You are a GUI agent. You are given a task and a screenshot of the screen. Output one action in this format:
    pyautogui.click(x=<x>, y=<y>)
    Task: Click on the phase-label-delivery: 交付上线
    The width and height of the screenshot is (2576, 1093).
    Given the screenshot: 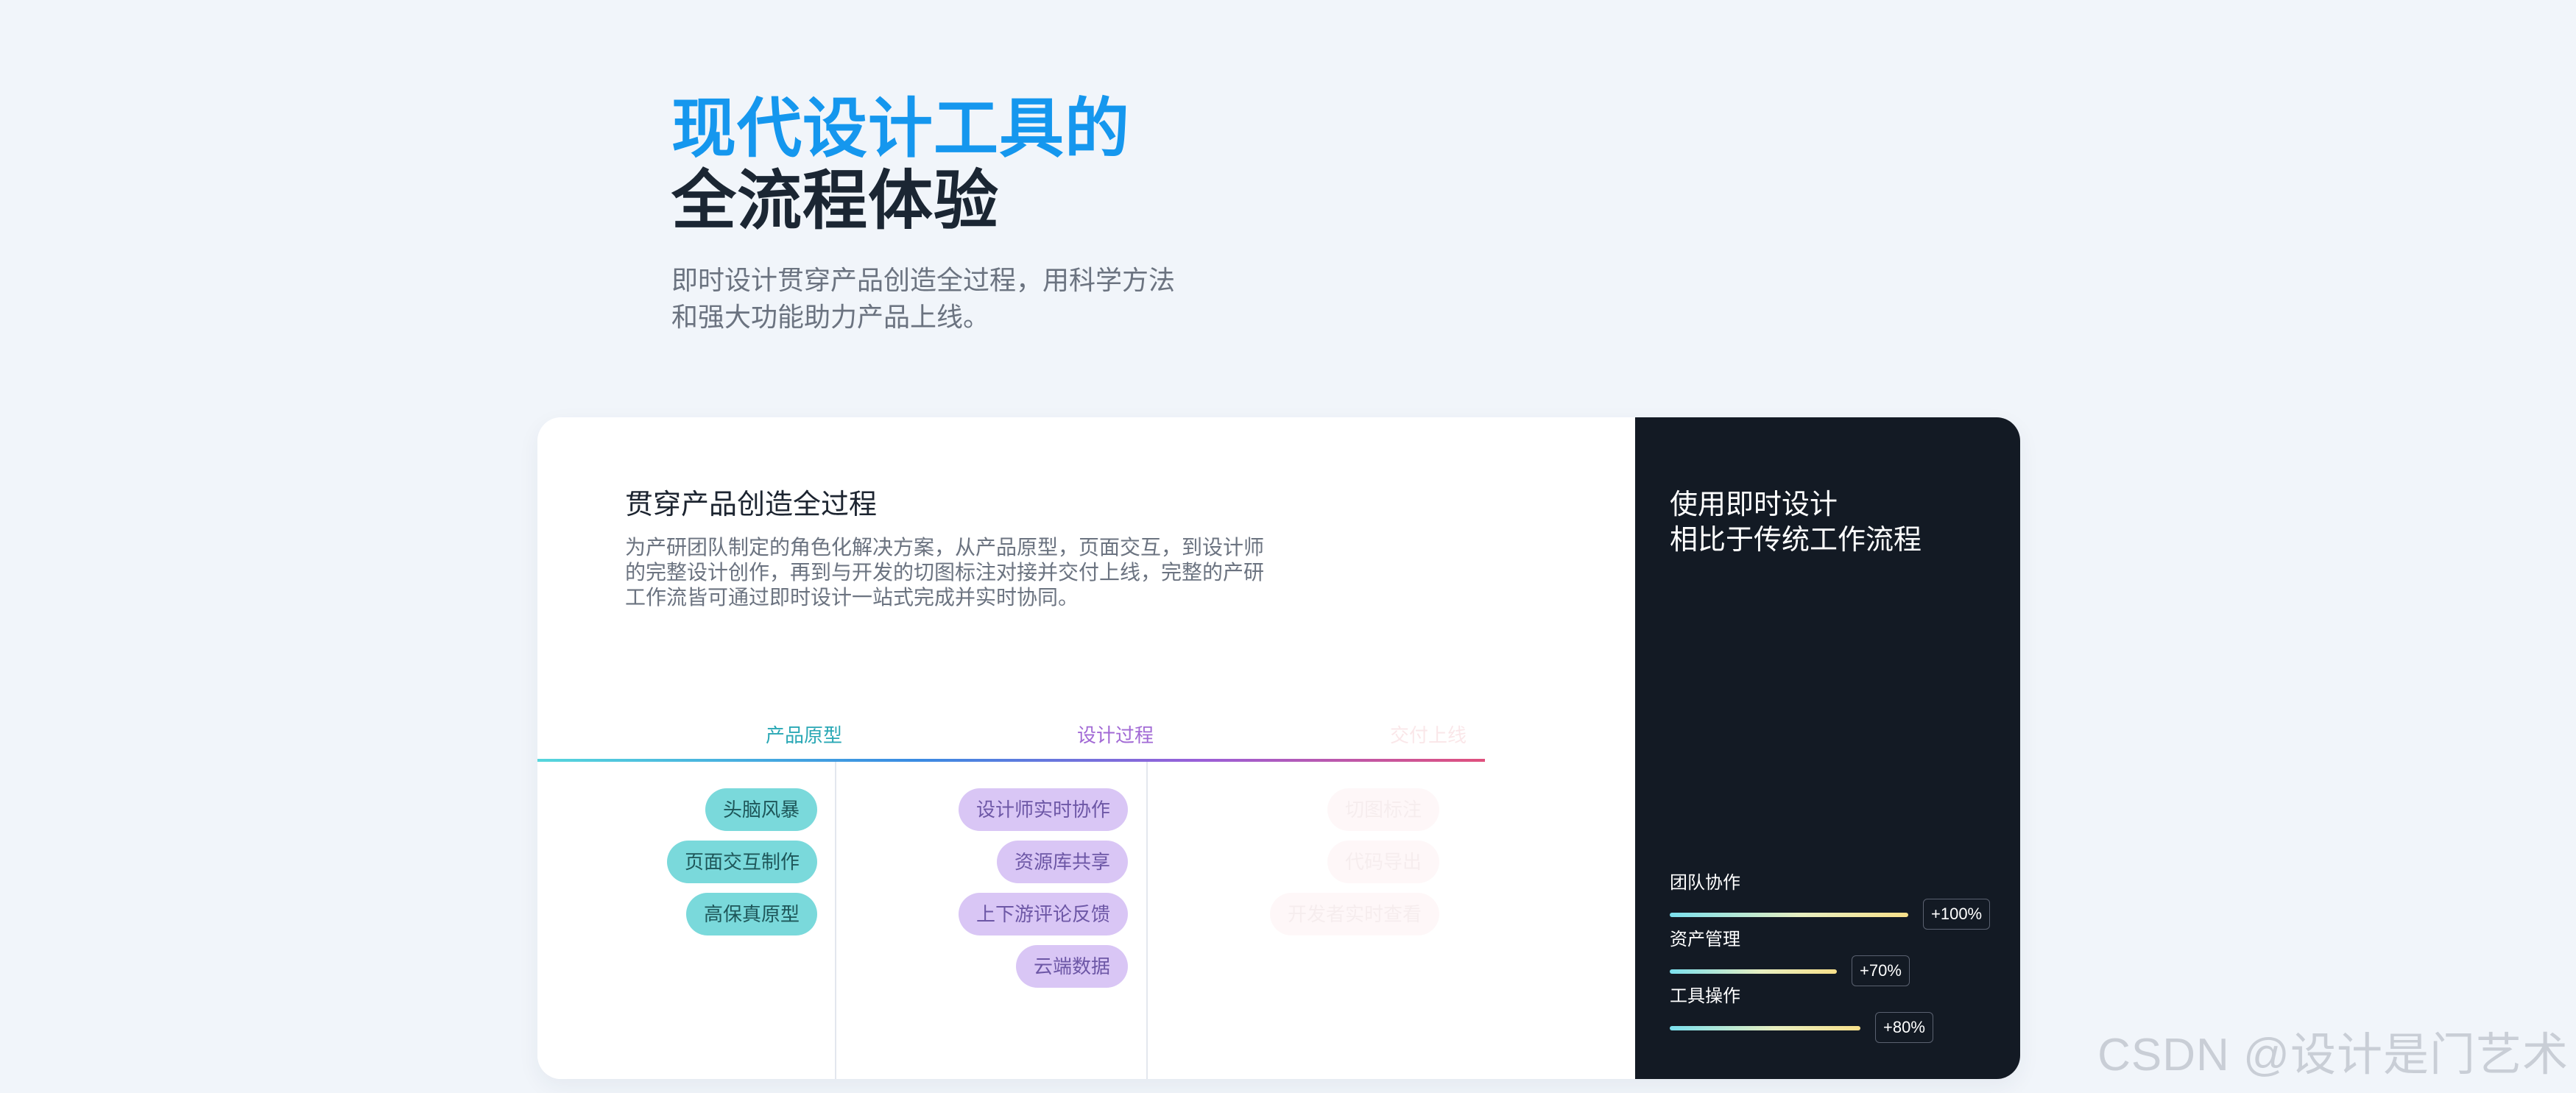 What is the action you would take?
    pyautogui.click(x=1428, y=735)
    